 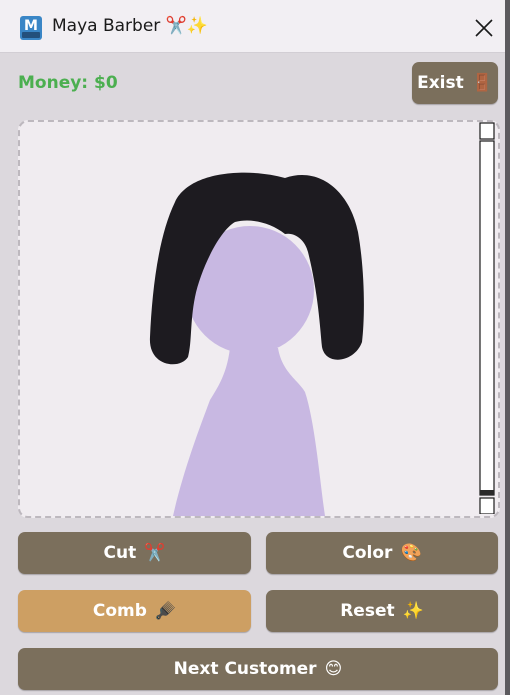 I want to click on comb-button: Comb 🪮, so click(x=134, y=611).